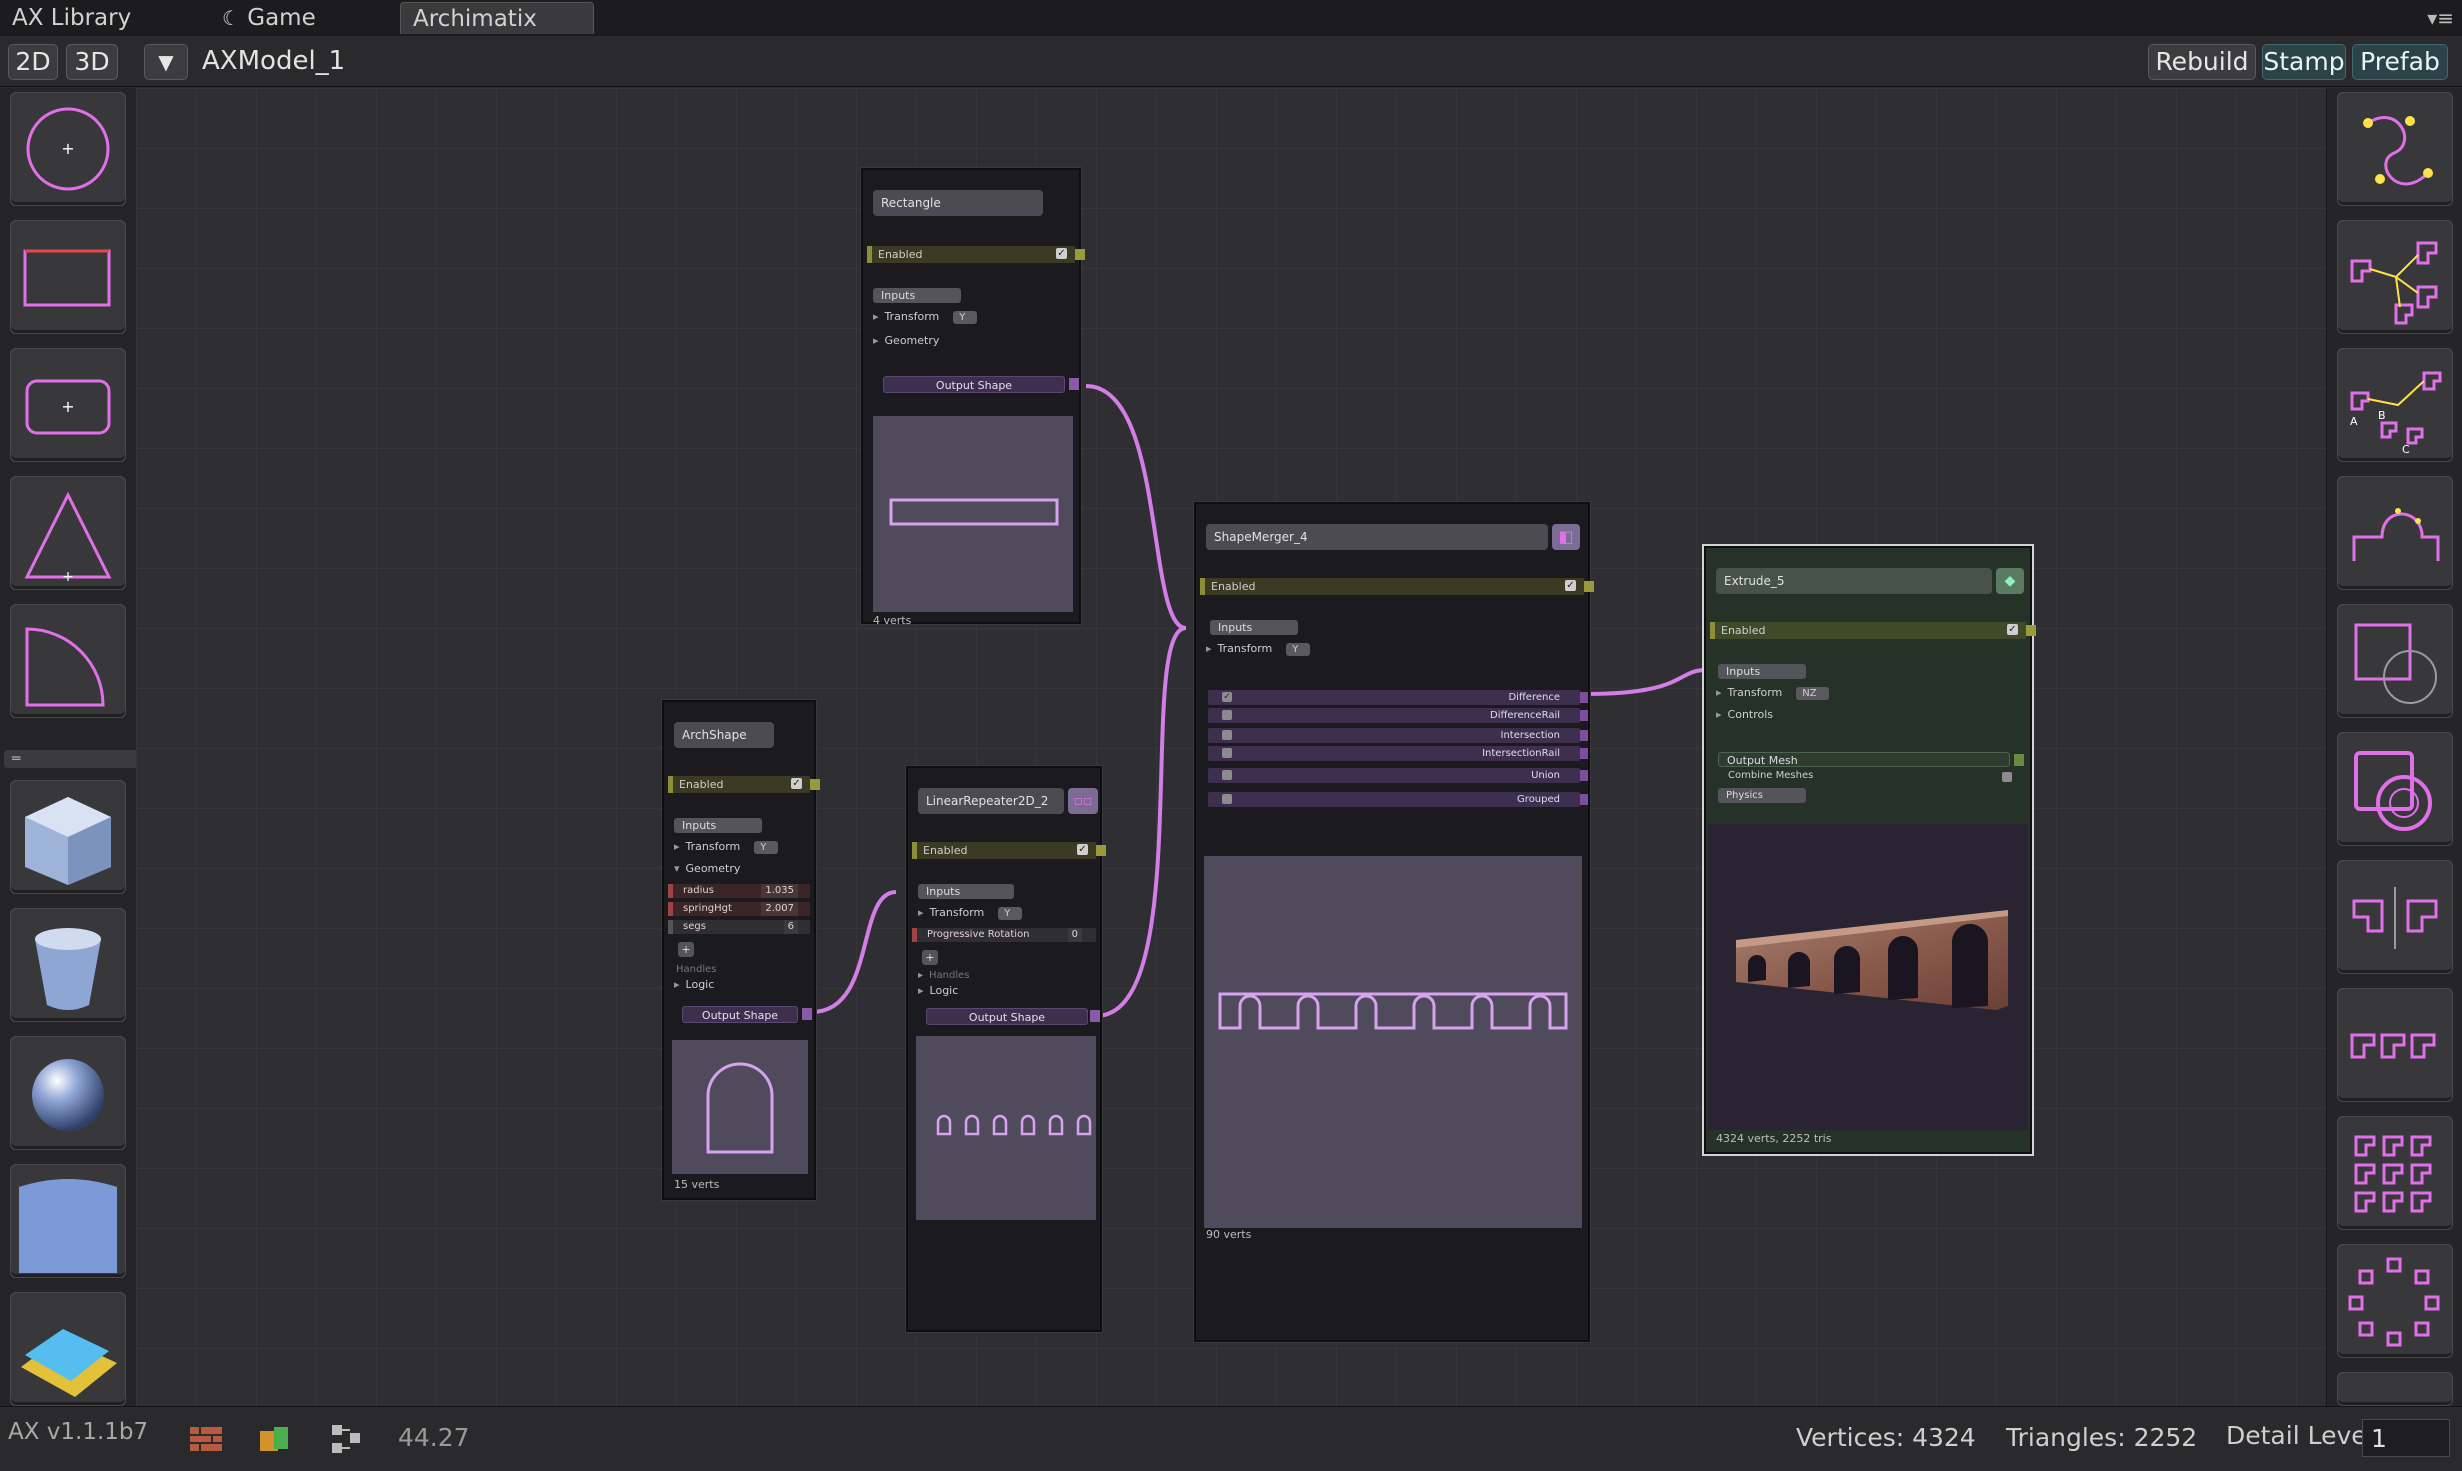 This screenshot has height=1471, width=2462. What do you see at coordinates (1398, 775) in the screenshot?
I see `output-union: Union` at bounding box center [1398, 775].